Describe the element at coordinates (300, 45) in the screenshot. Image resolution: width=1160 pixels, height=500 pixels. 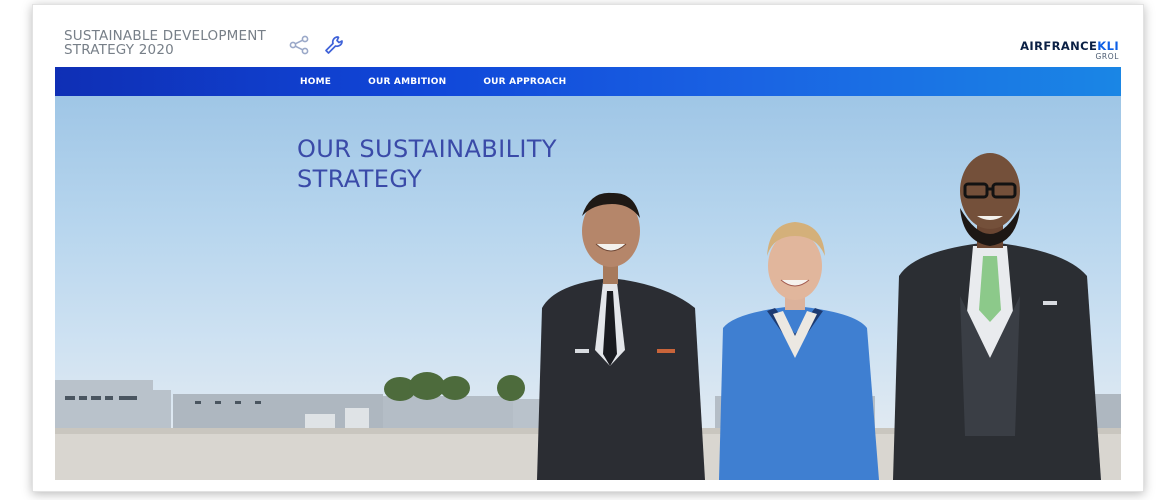
I see `share-icon` at that location.